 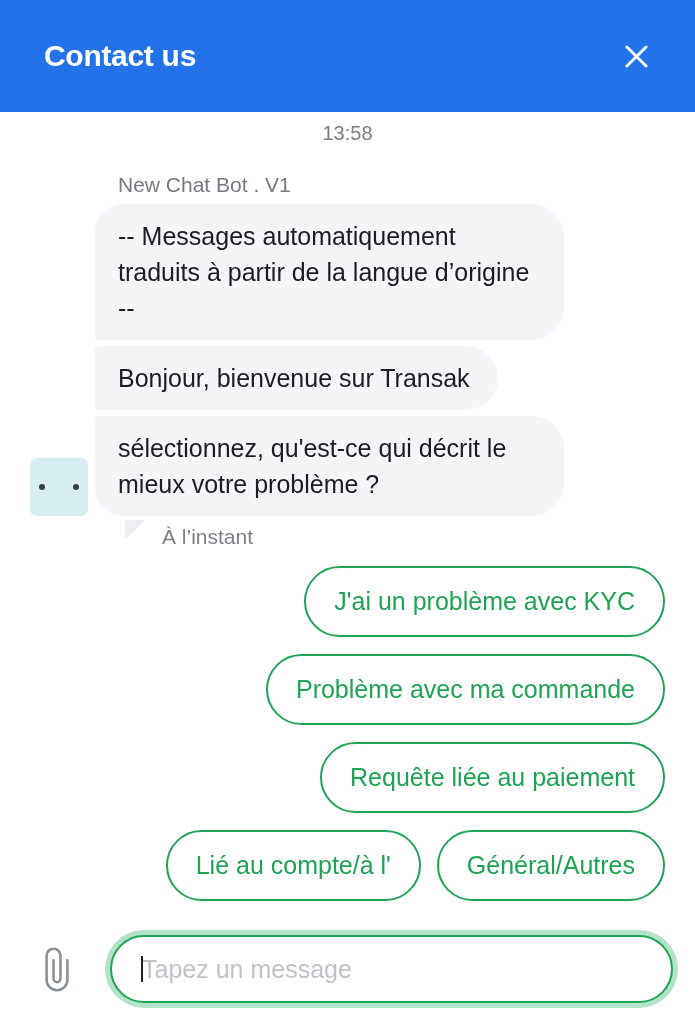 I want to click on message-bubble: -- Messages automatiquement traduits à partir de la langue d’origine --, so click(x=329, y=272).